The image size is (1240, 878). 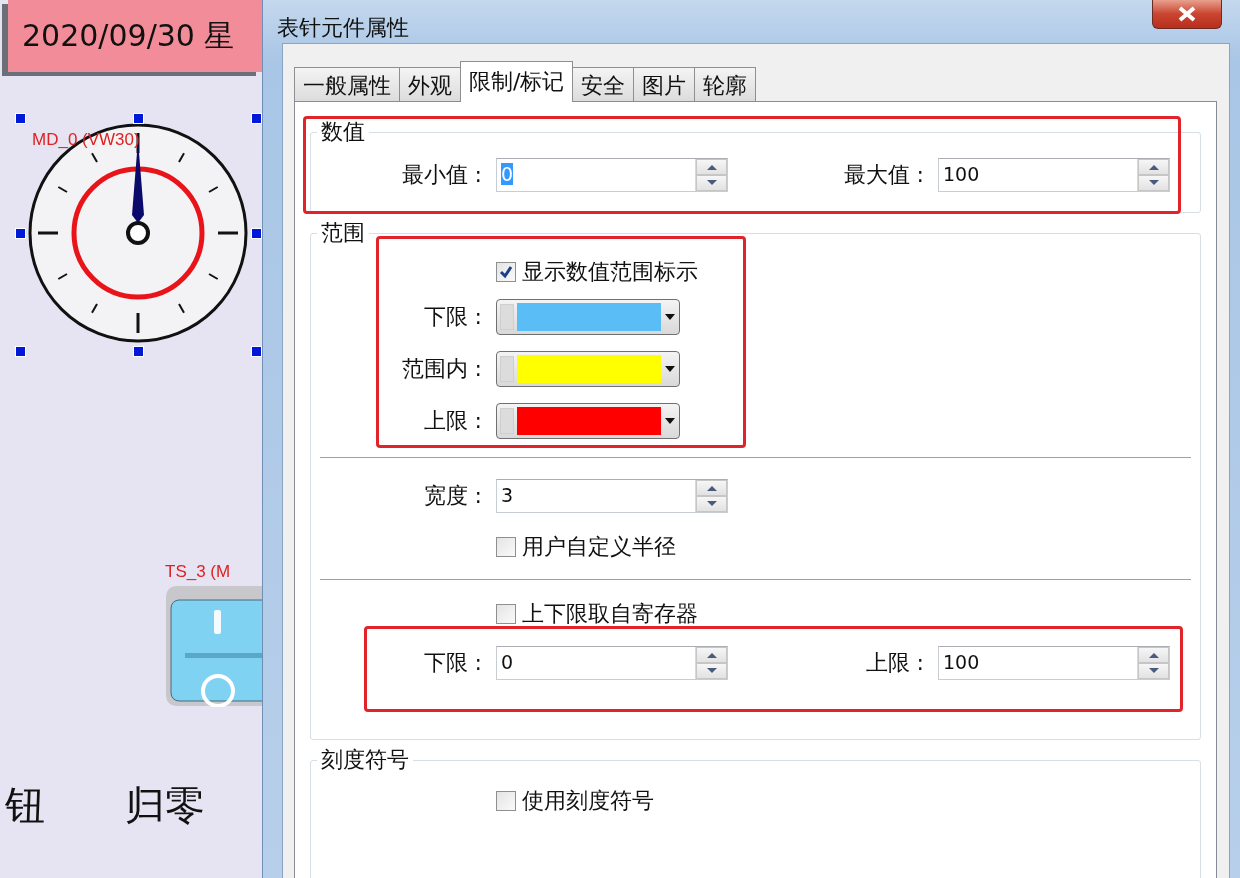 What do you see at coordinates (343, 28) in the screenshot?
I see `window-title: 表针元件属性` at bounding box center [343, 28].